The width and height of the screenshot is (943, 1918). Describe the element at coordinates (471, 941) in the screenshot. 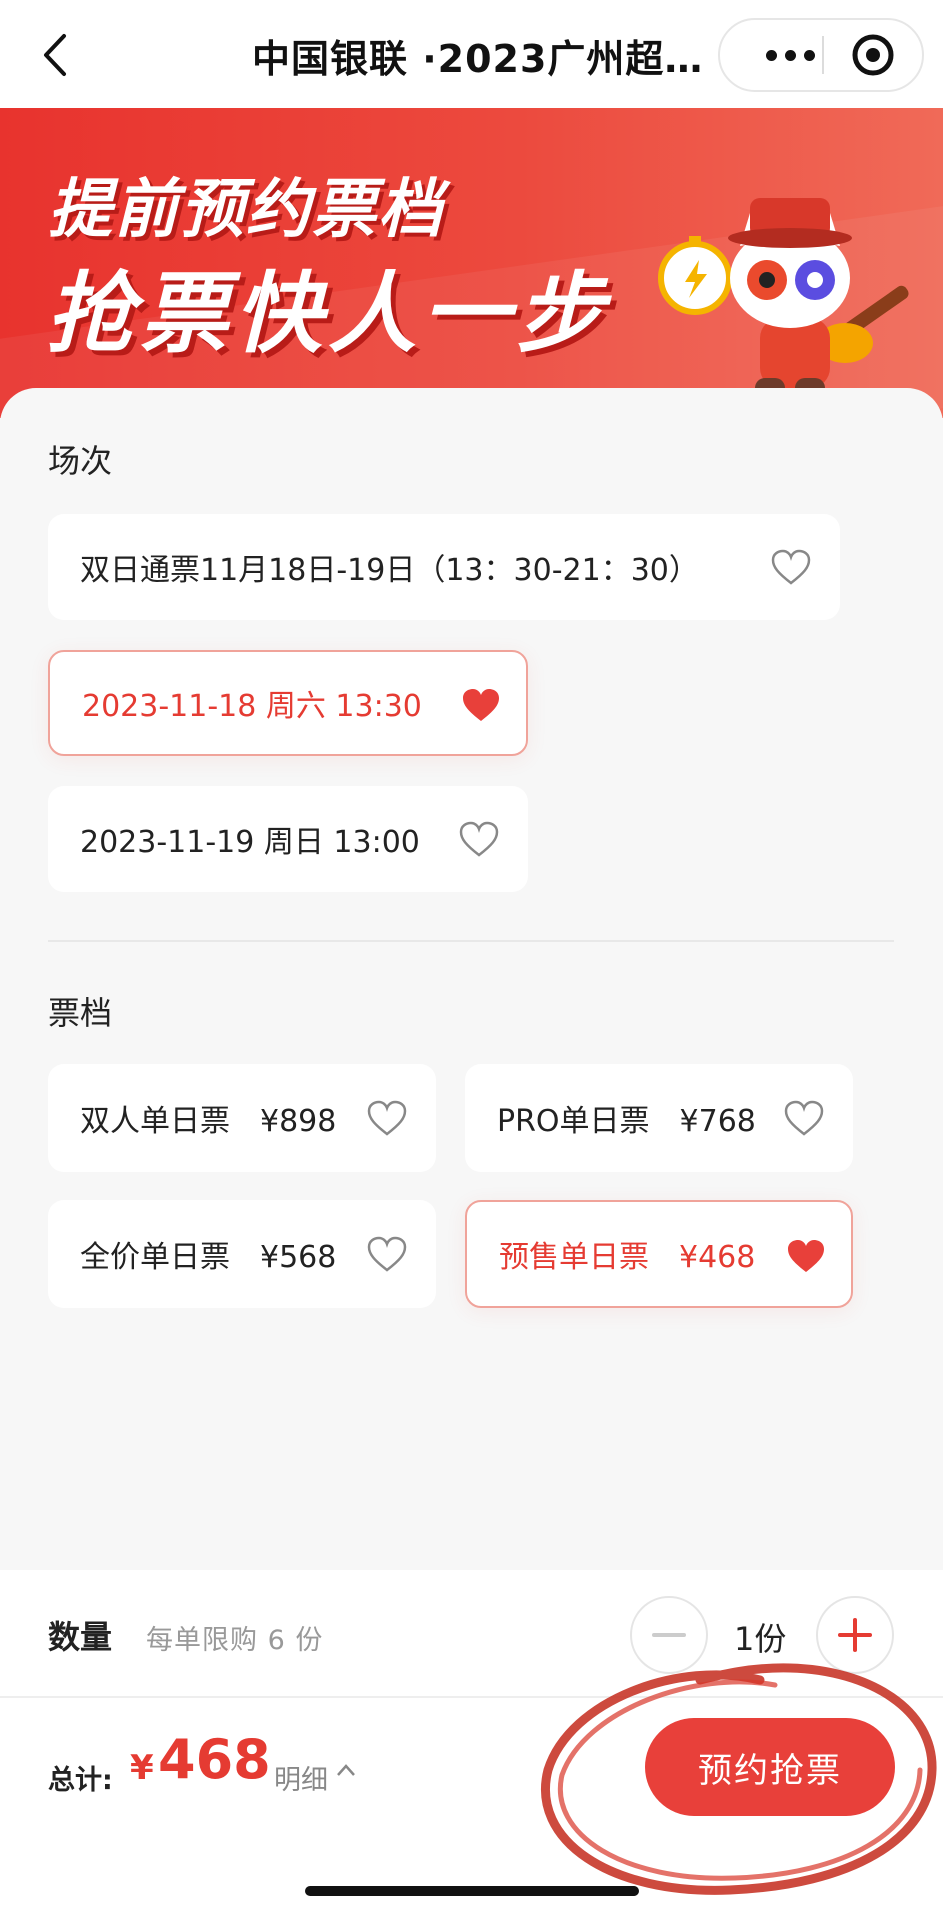

I see `section-divider` at that location.